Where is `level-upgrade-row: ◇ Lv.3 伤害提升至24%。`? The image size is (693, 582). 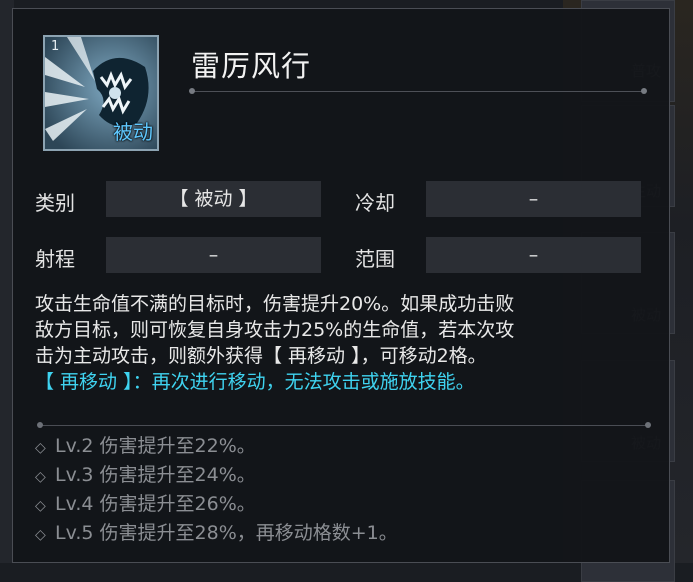
level-upgrade-row: ◇ Lv.3 伤害提升至24%。 is located at coordinates (216, 476).